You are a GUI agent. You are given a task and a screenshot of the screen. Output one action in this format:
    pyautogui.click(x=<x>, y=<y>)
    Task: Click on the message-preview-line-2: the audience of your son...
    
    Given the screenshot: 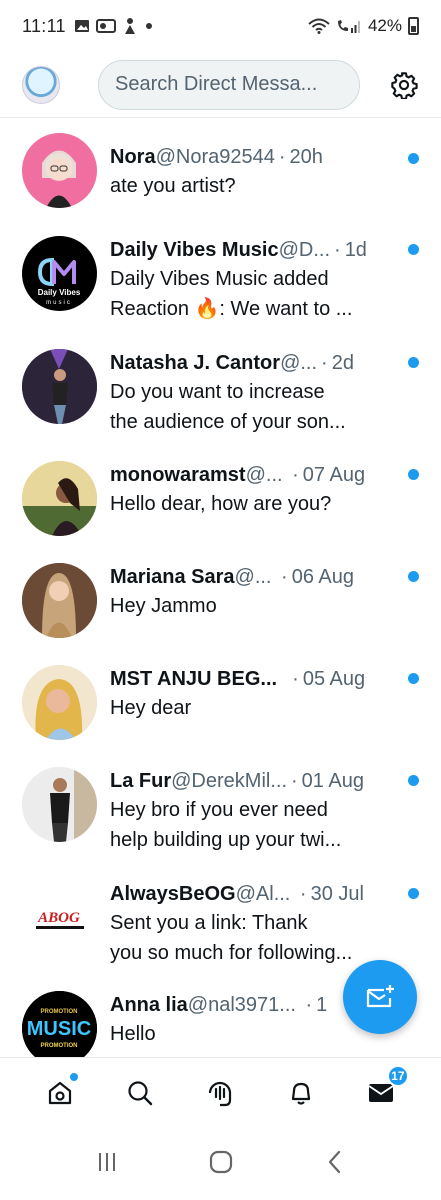 What is the action you would take?
    pyautogui.click(x=228, y=422)
    